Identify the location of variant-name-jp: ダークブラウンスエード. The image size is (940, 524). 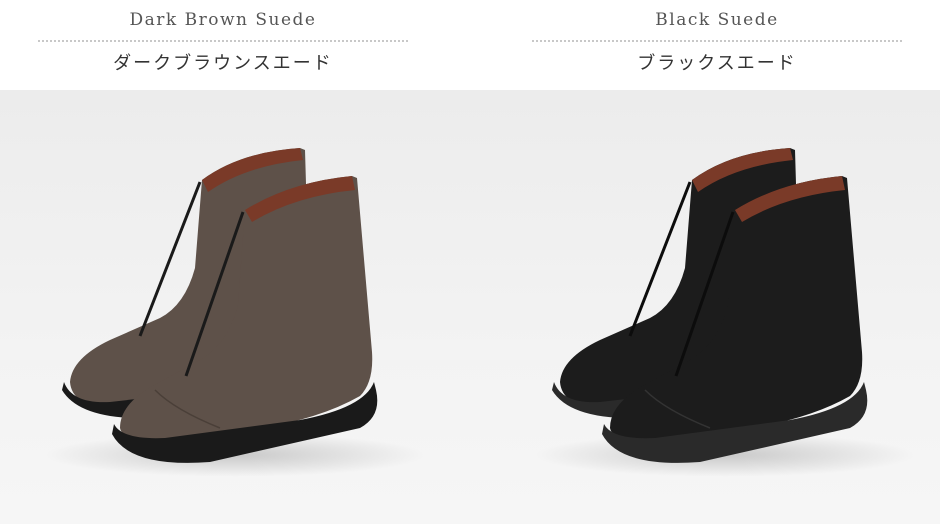
(223, 63).